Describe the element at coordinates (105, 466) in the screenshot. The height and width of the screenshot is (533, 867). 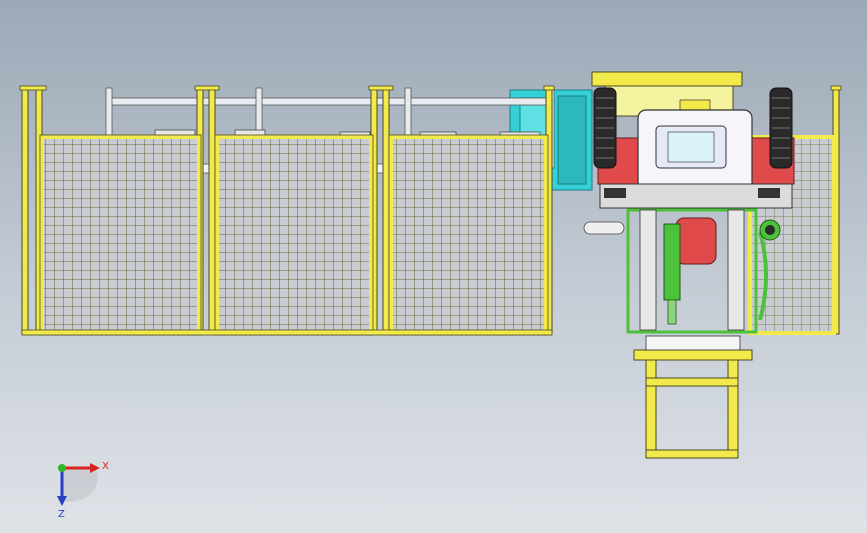
I see `x-axis-label: X` at that location.